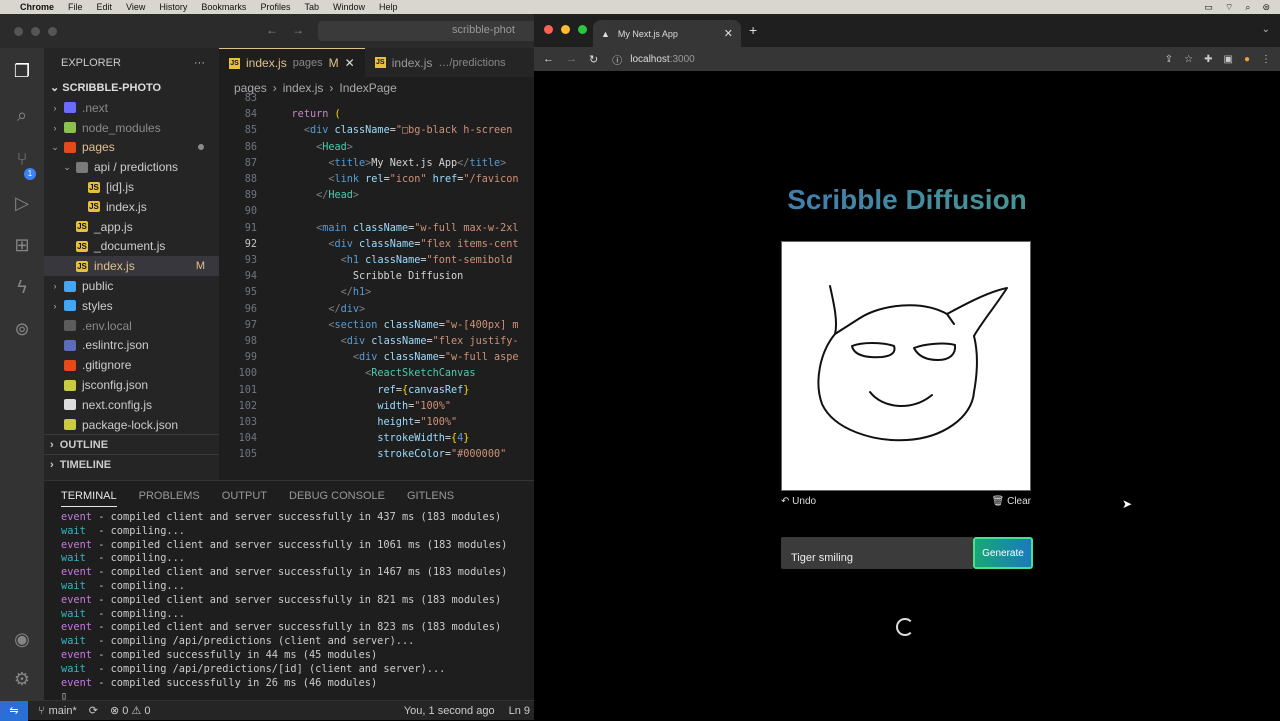 The width and height of the screenshot is (1280, 721). I want to click on code-line: <div className="flex items-cent, so click(392, 244).